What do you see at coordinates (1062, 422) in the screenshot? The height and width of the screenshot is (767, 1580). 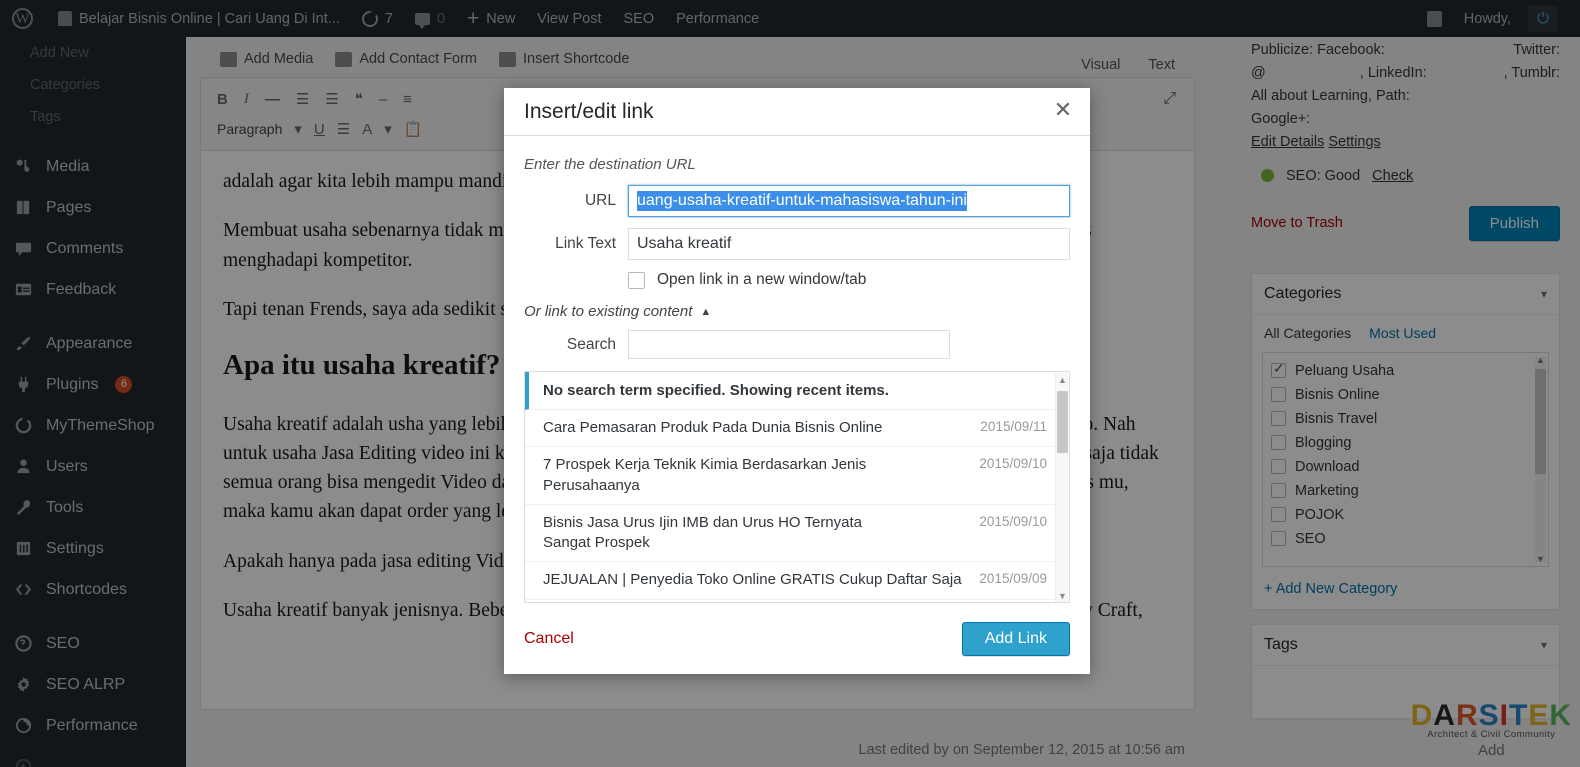 I see `scrollbar-thumb` at bounding box center [1062, 422].